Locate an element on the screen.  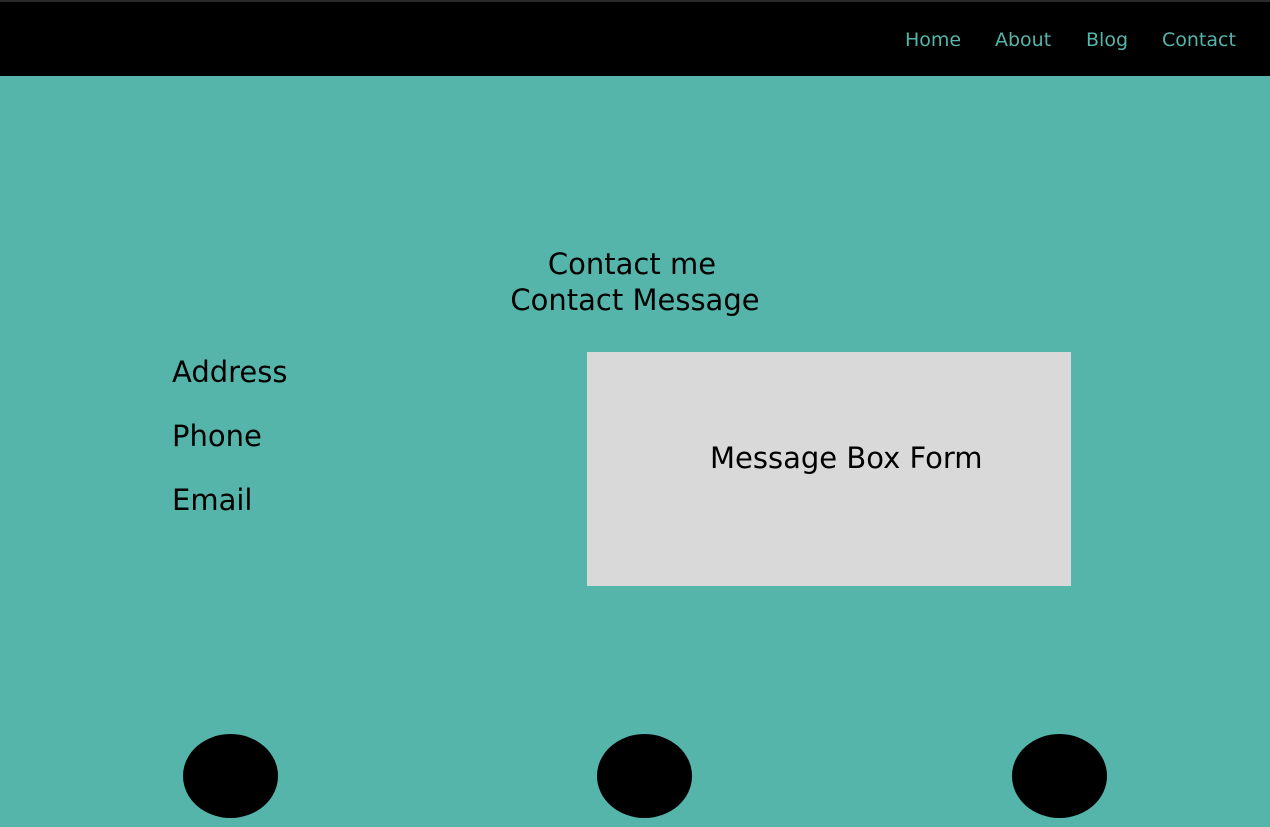
page-subtitle: Contact Message is located at coordinates (635, 300).